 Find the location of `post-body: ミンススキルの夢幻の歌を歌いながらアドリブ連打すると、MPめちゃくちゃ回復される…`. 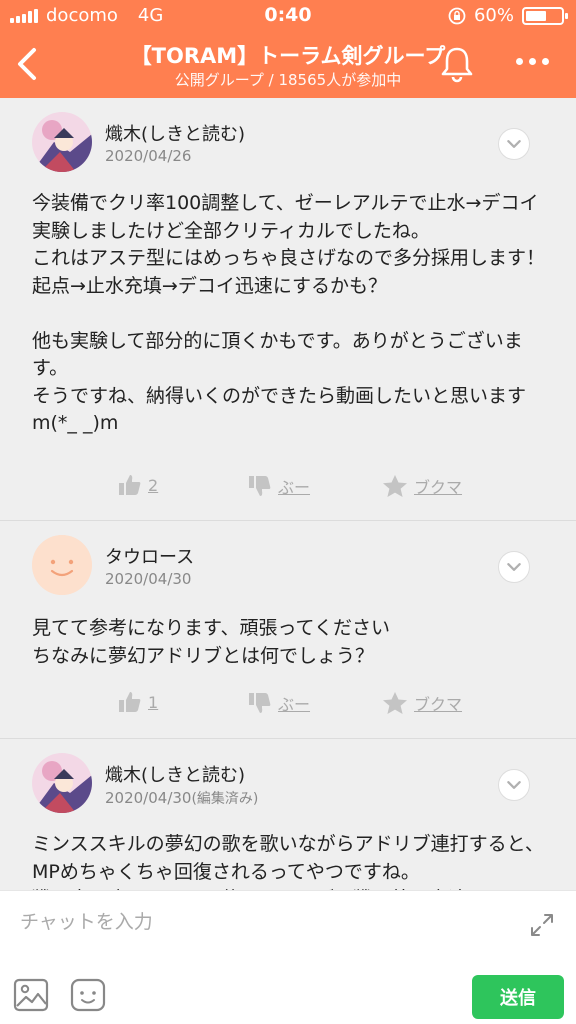

post-body: ミンススキルの夢幻の歌を歌いながらアドリブ連打すると、MPめちゃくちゃ回復される… is located at coordinates (288, 861).